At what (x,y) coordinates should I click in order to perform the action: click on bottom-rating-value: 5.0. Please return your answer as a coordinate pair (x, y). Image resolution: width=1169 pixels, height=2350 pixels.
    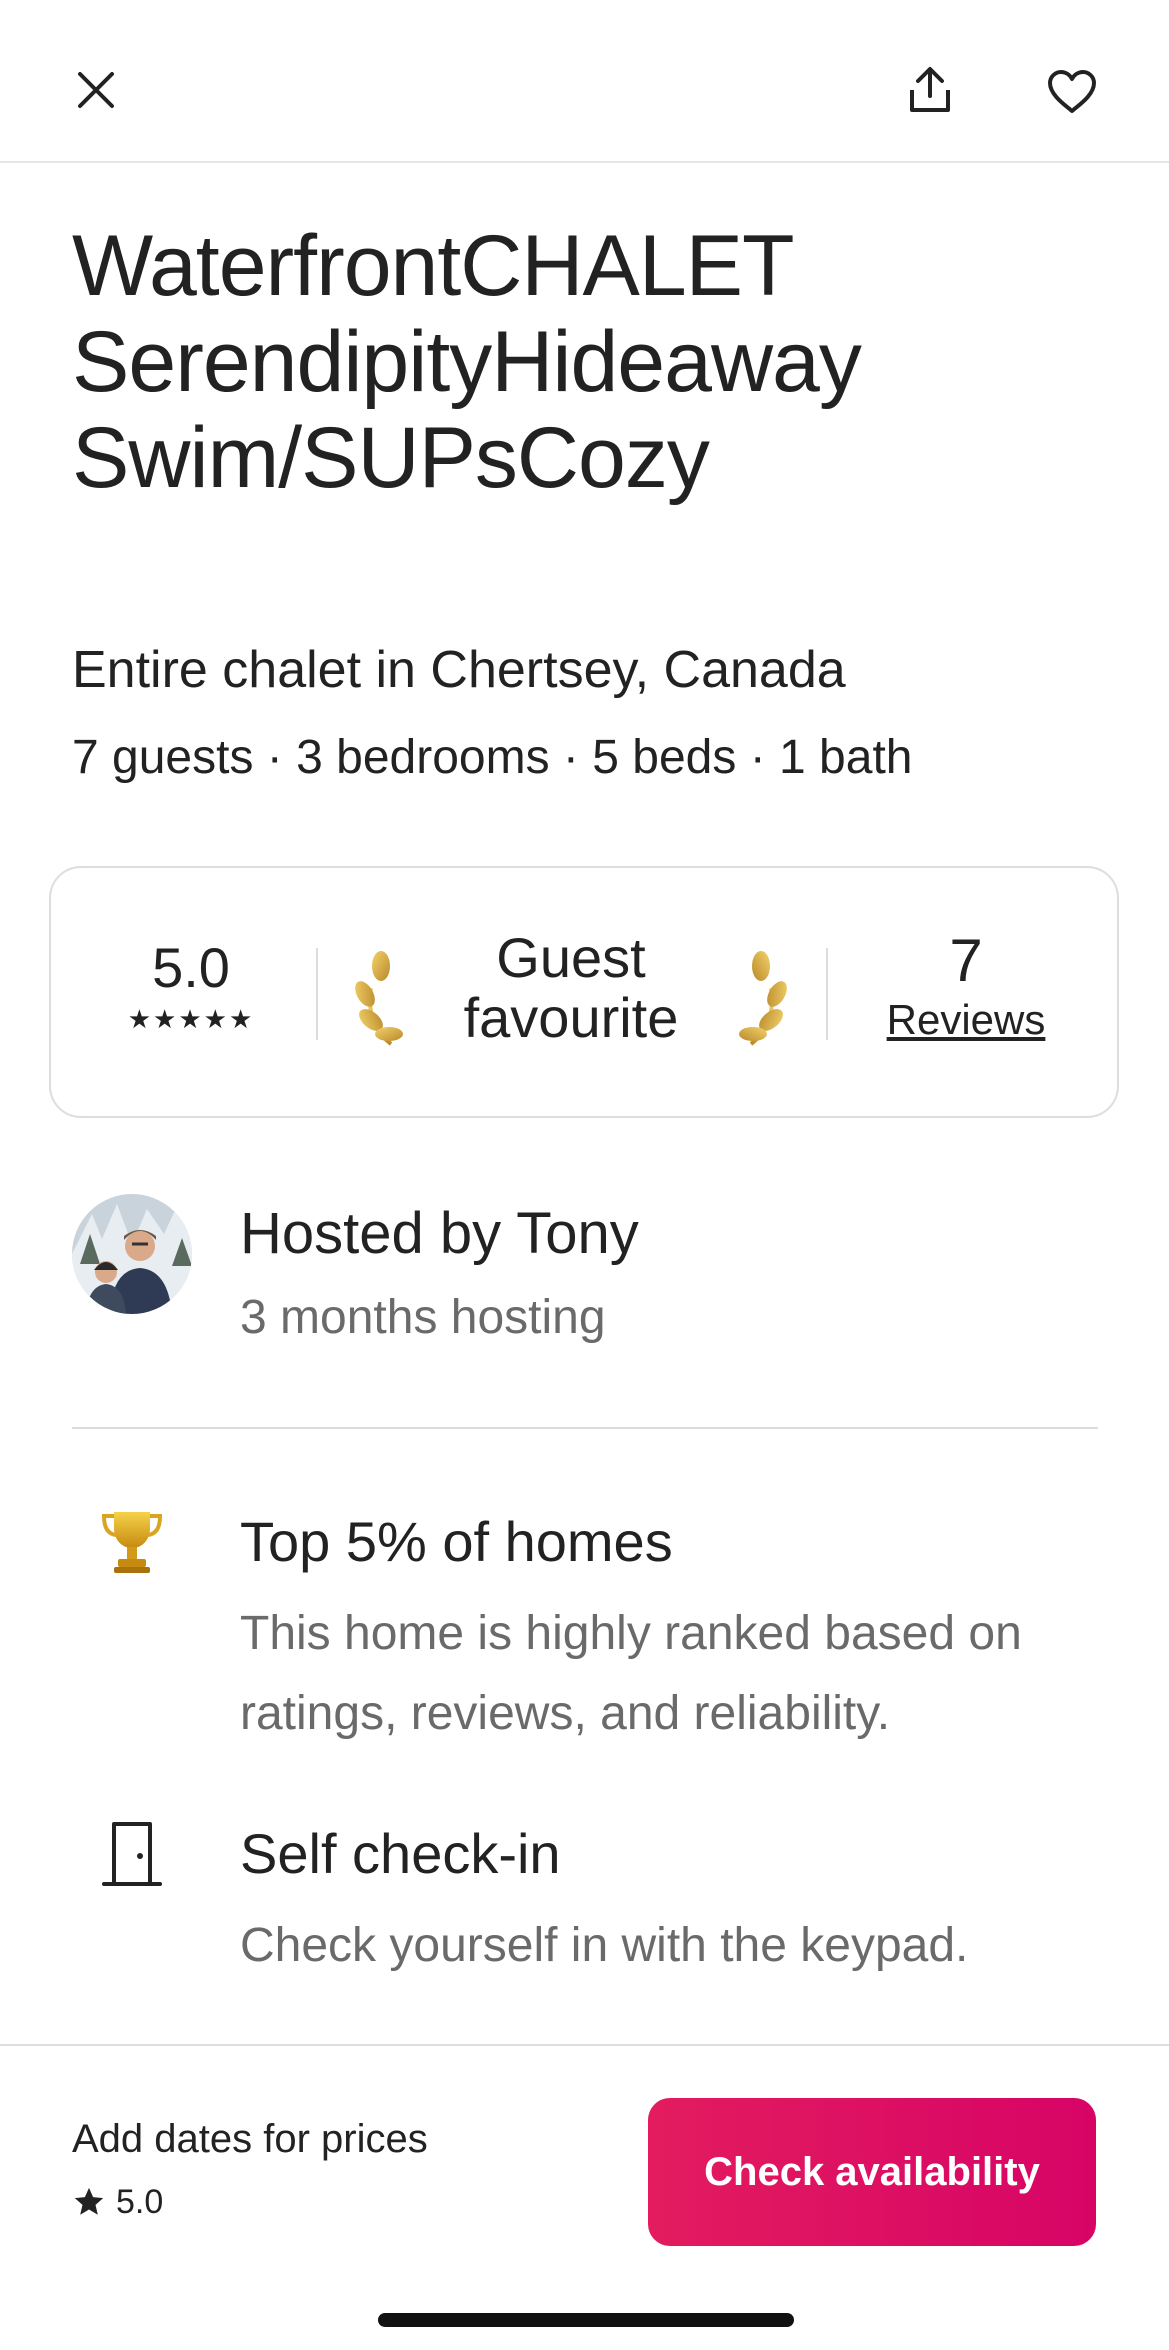
    Looking at the image, I should click on (140, 2202).